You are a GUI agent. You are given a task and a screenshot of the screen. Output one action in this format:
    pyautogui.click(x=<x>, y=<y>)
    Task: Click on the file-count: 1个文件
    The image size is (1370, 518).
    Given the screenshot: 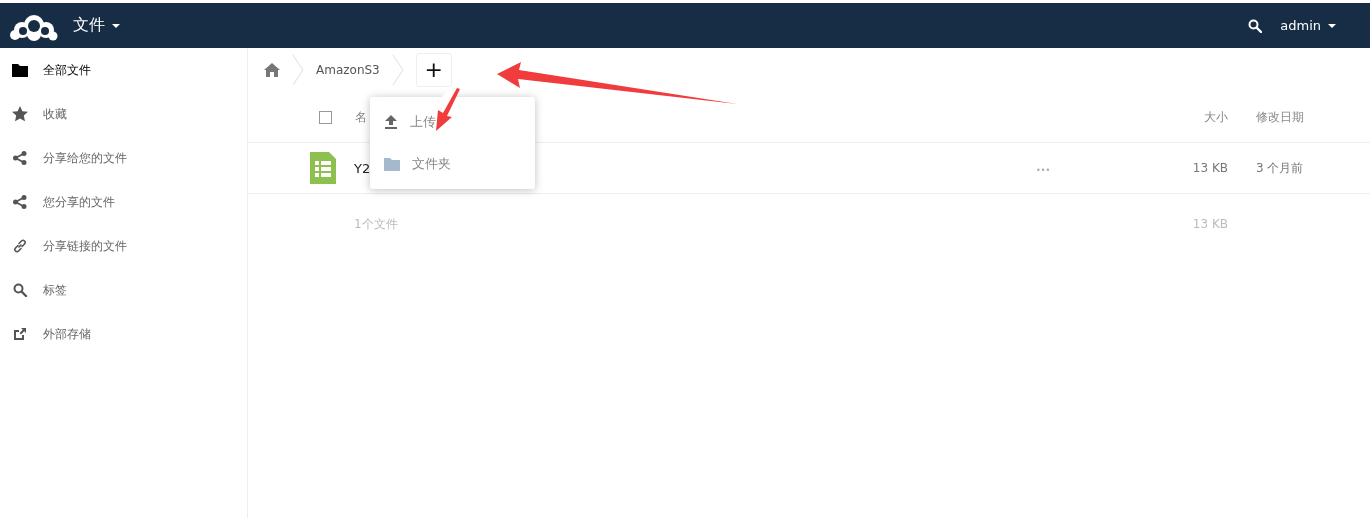 What is the action you would take?
    pyautogui.click(x=376, y=223)
    